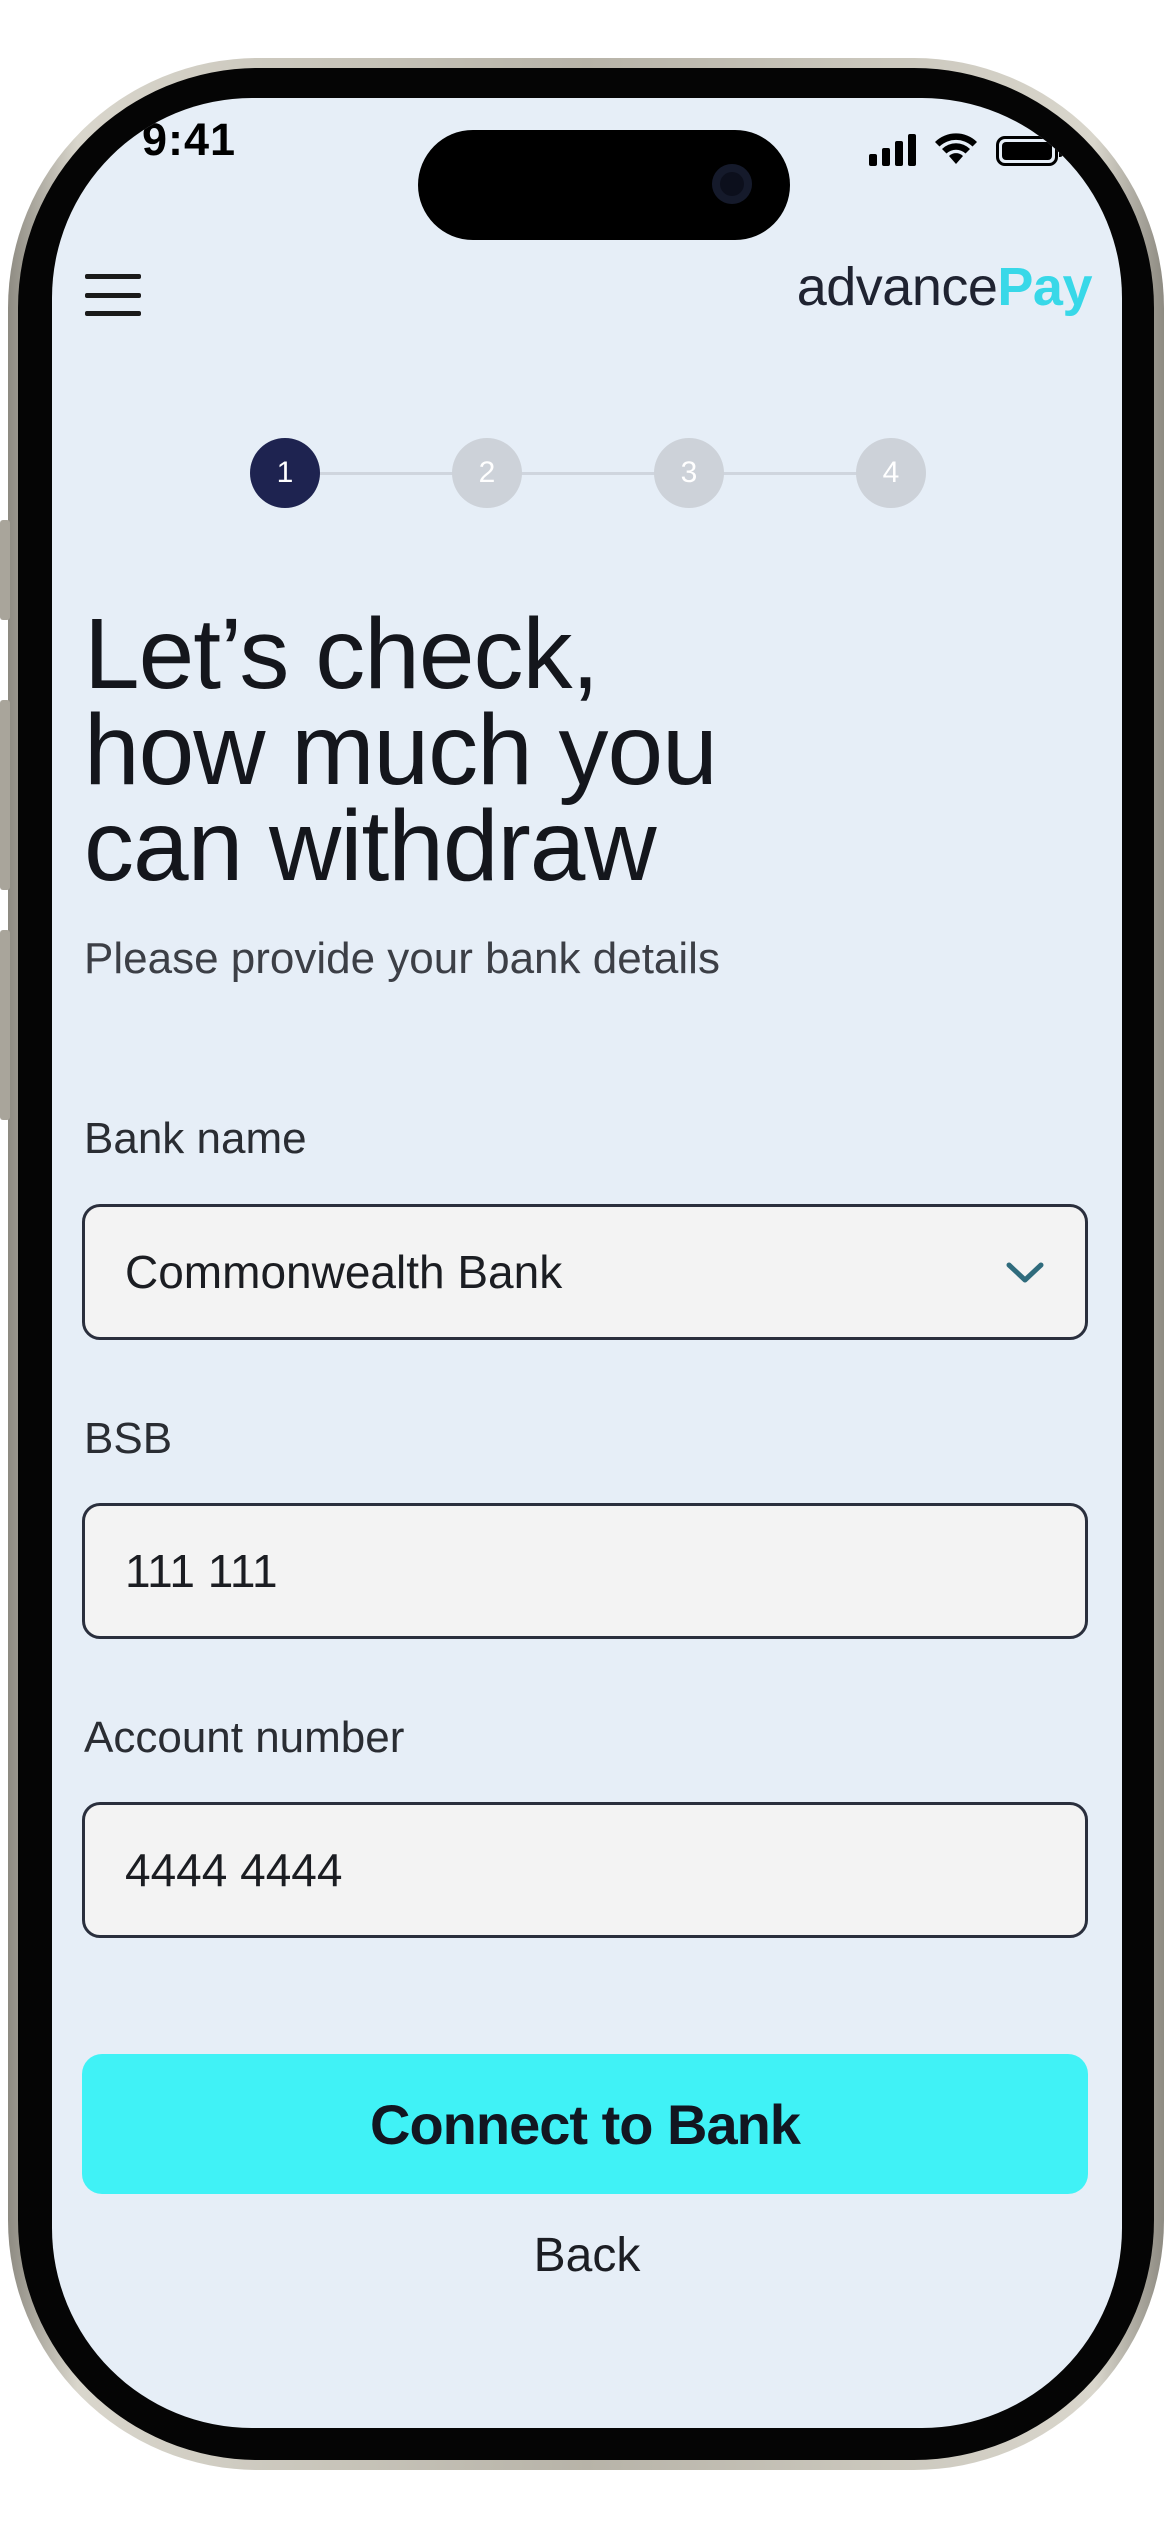 The height and width of the screenshot is (2532, 1170). I want to click on page-title-line-2: how much you, so click(401, 750).